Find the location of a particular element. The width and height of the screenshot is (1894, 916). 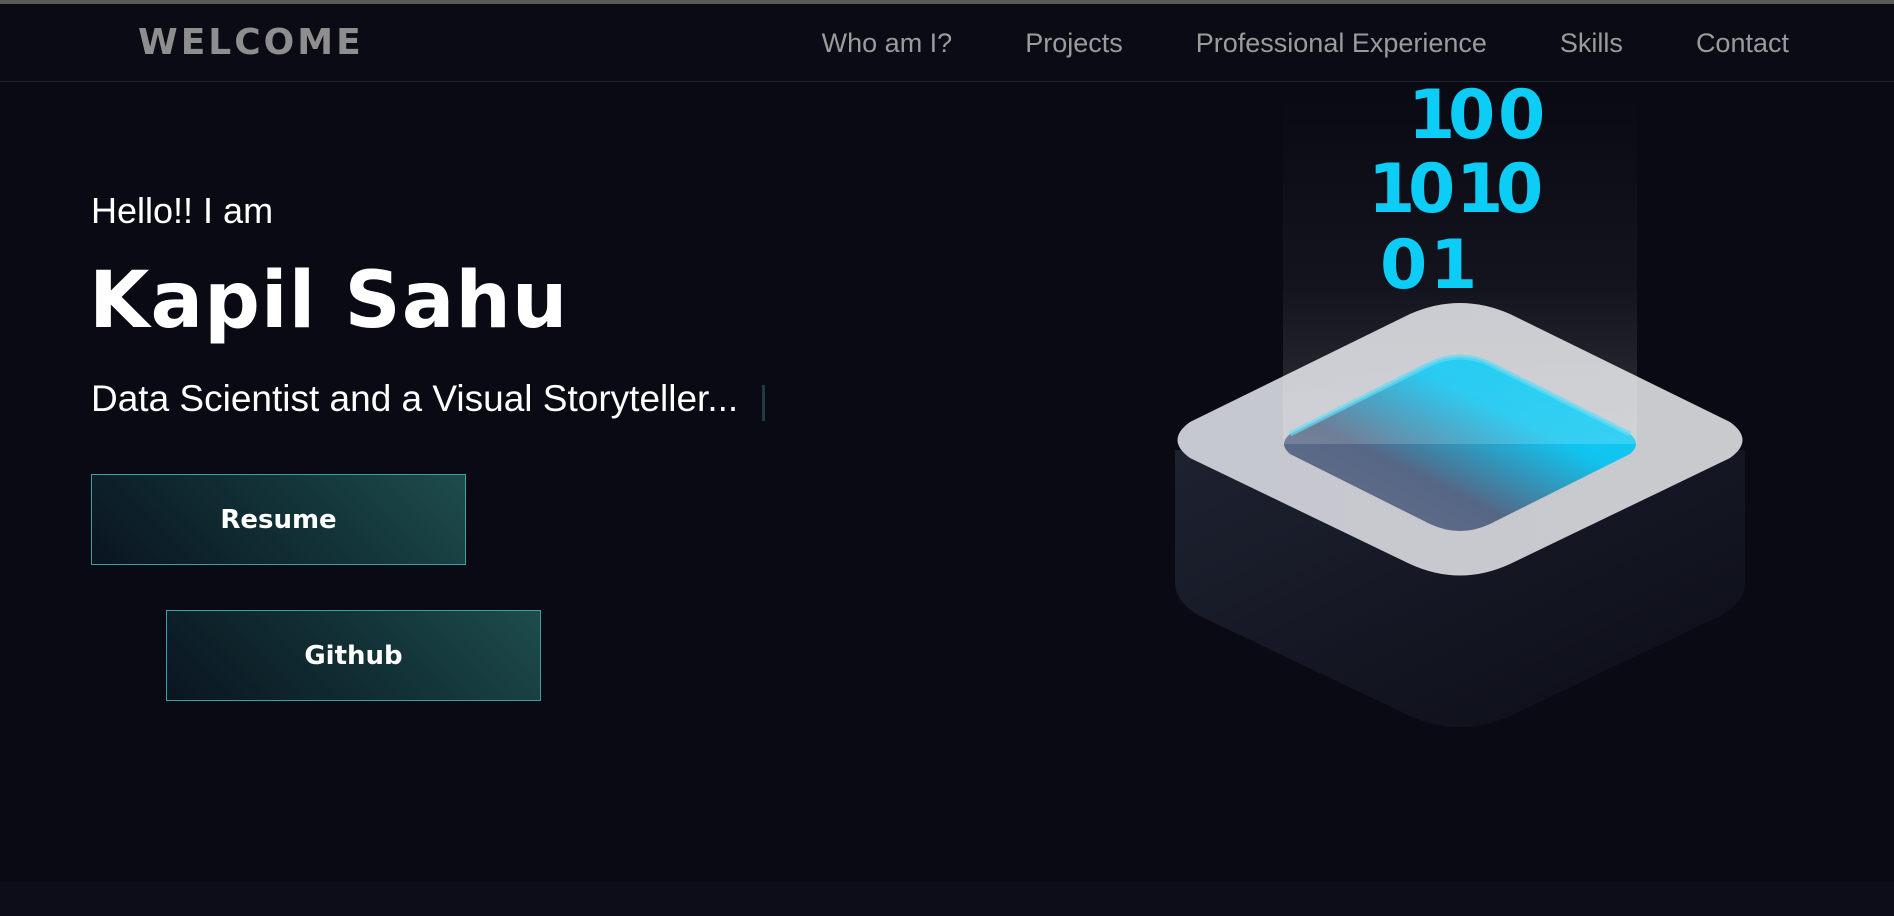

resume-button: Resume is located at coordinates (278, 519).